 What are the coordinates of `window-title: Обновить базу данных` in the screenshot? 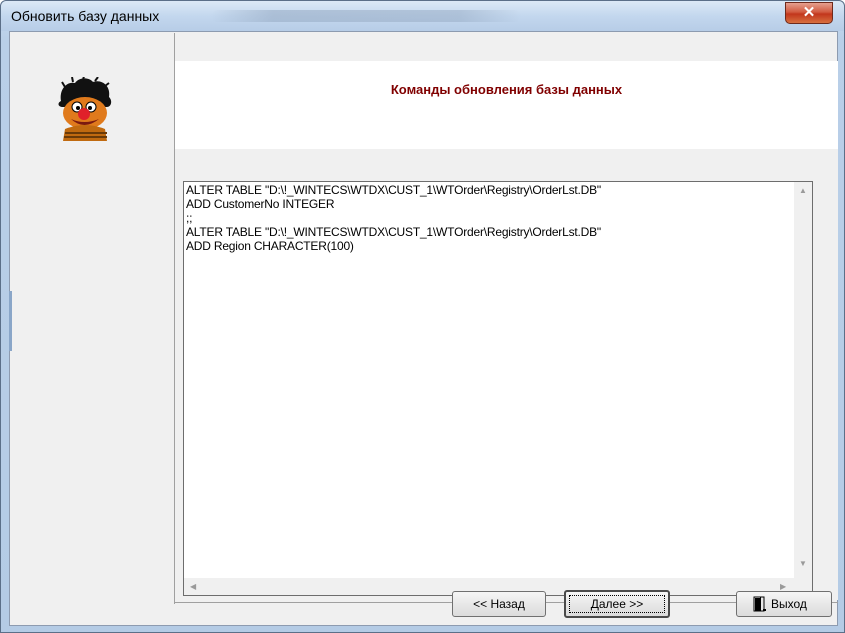 It's located at (85, 16).